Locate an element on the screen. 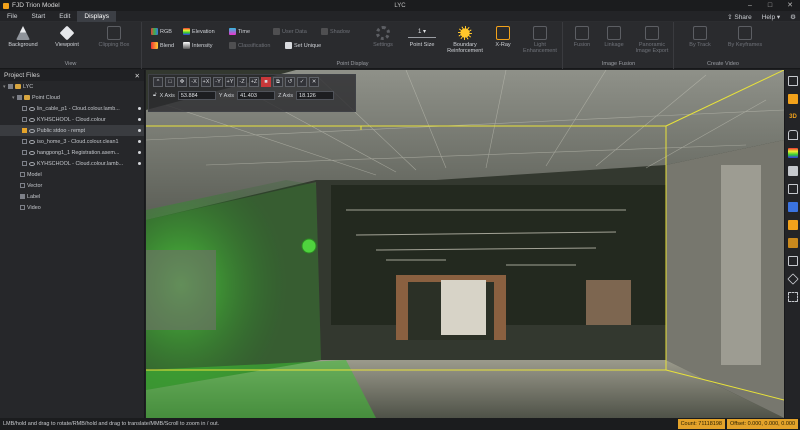 The width and height of the screenshot is (800, 430). xray-button: X-Ray is located at coordinates (503, 37).